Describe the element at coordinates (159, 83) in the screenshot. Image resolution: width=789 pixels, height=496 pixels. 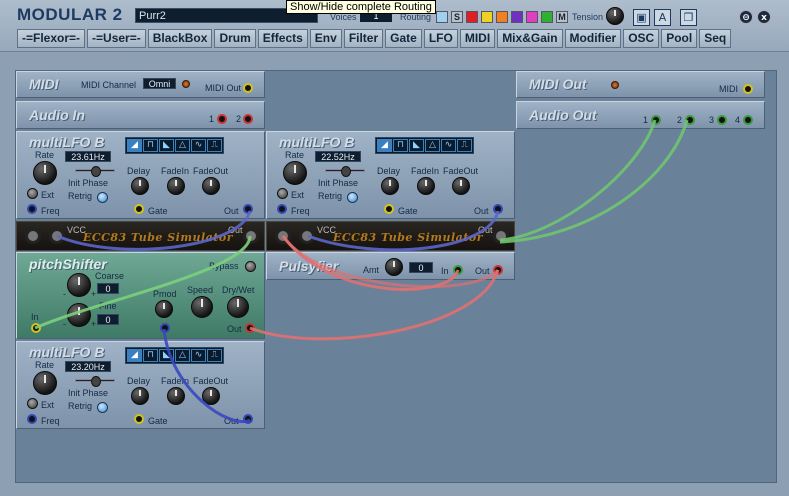
I see `midi-channel-field: Omni` at that location.